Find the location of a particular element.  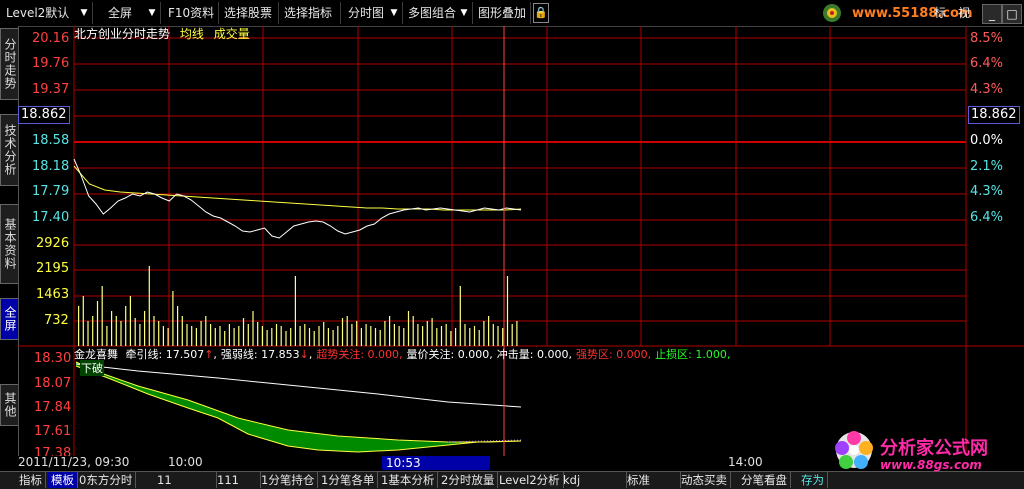

percent-tick: 8.5% is located at coordinates (987, 38).